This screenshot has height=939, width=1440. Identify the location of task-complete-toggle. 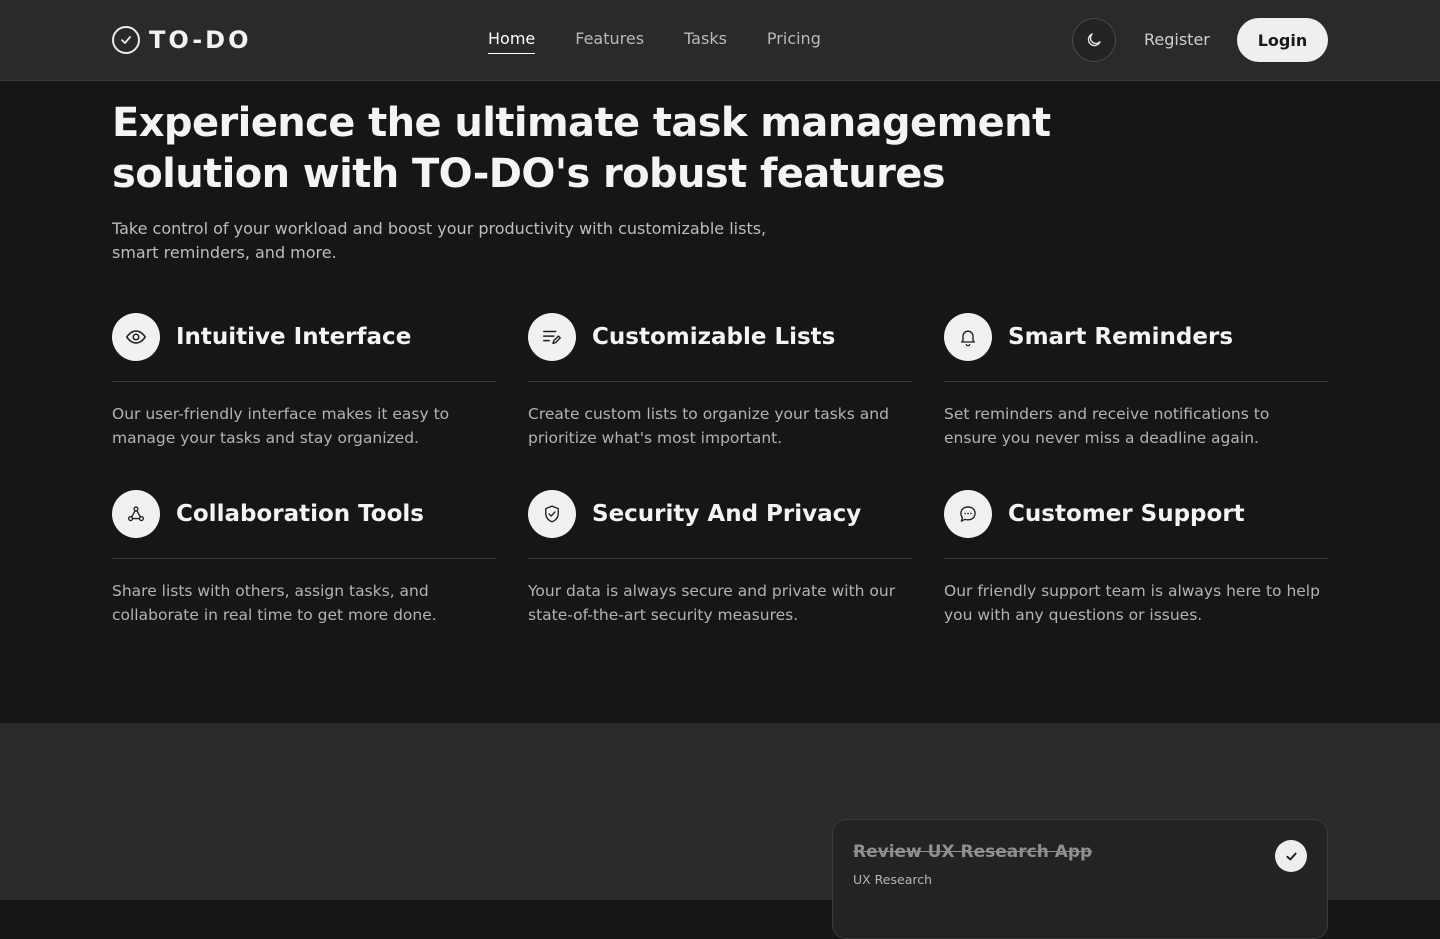
(1291, 856).